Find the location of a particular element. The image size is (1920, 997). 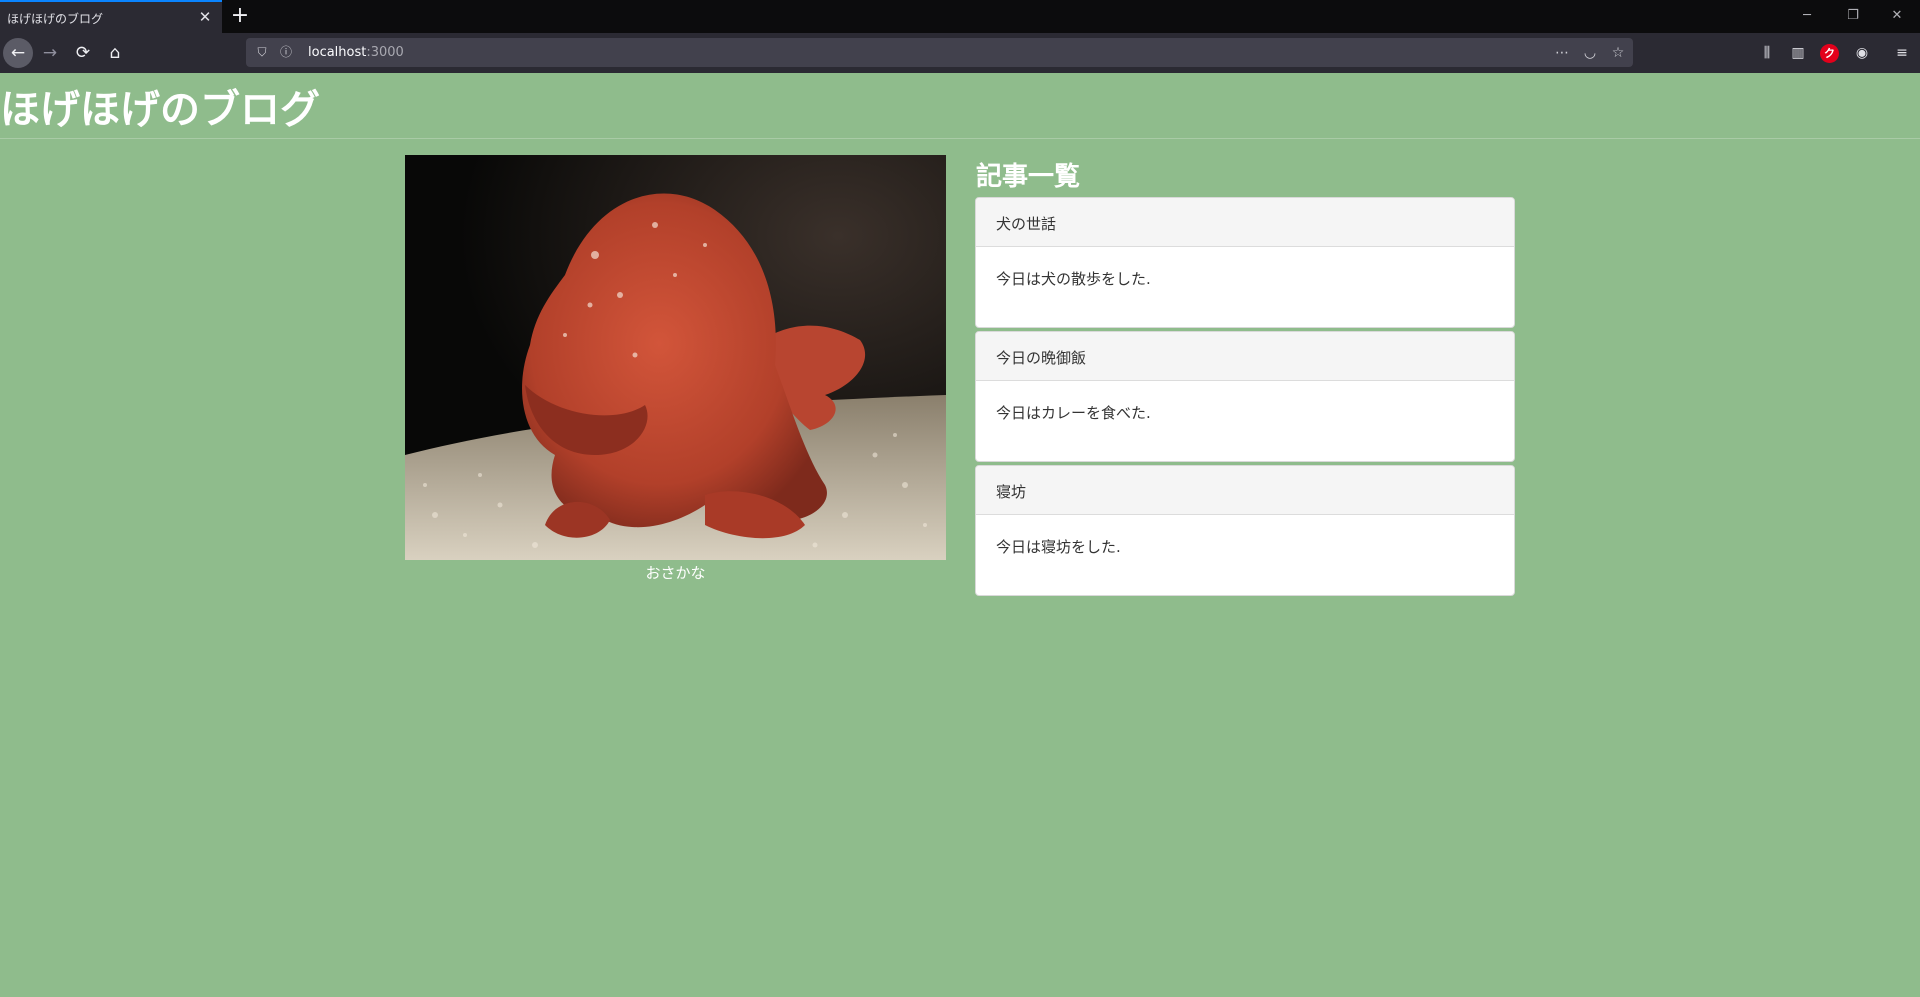

site-title: ほげほげのブログ is located at coordinates (160, 110).